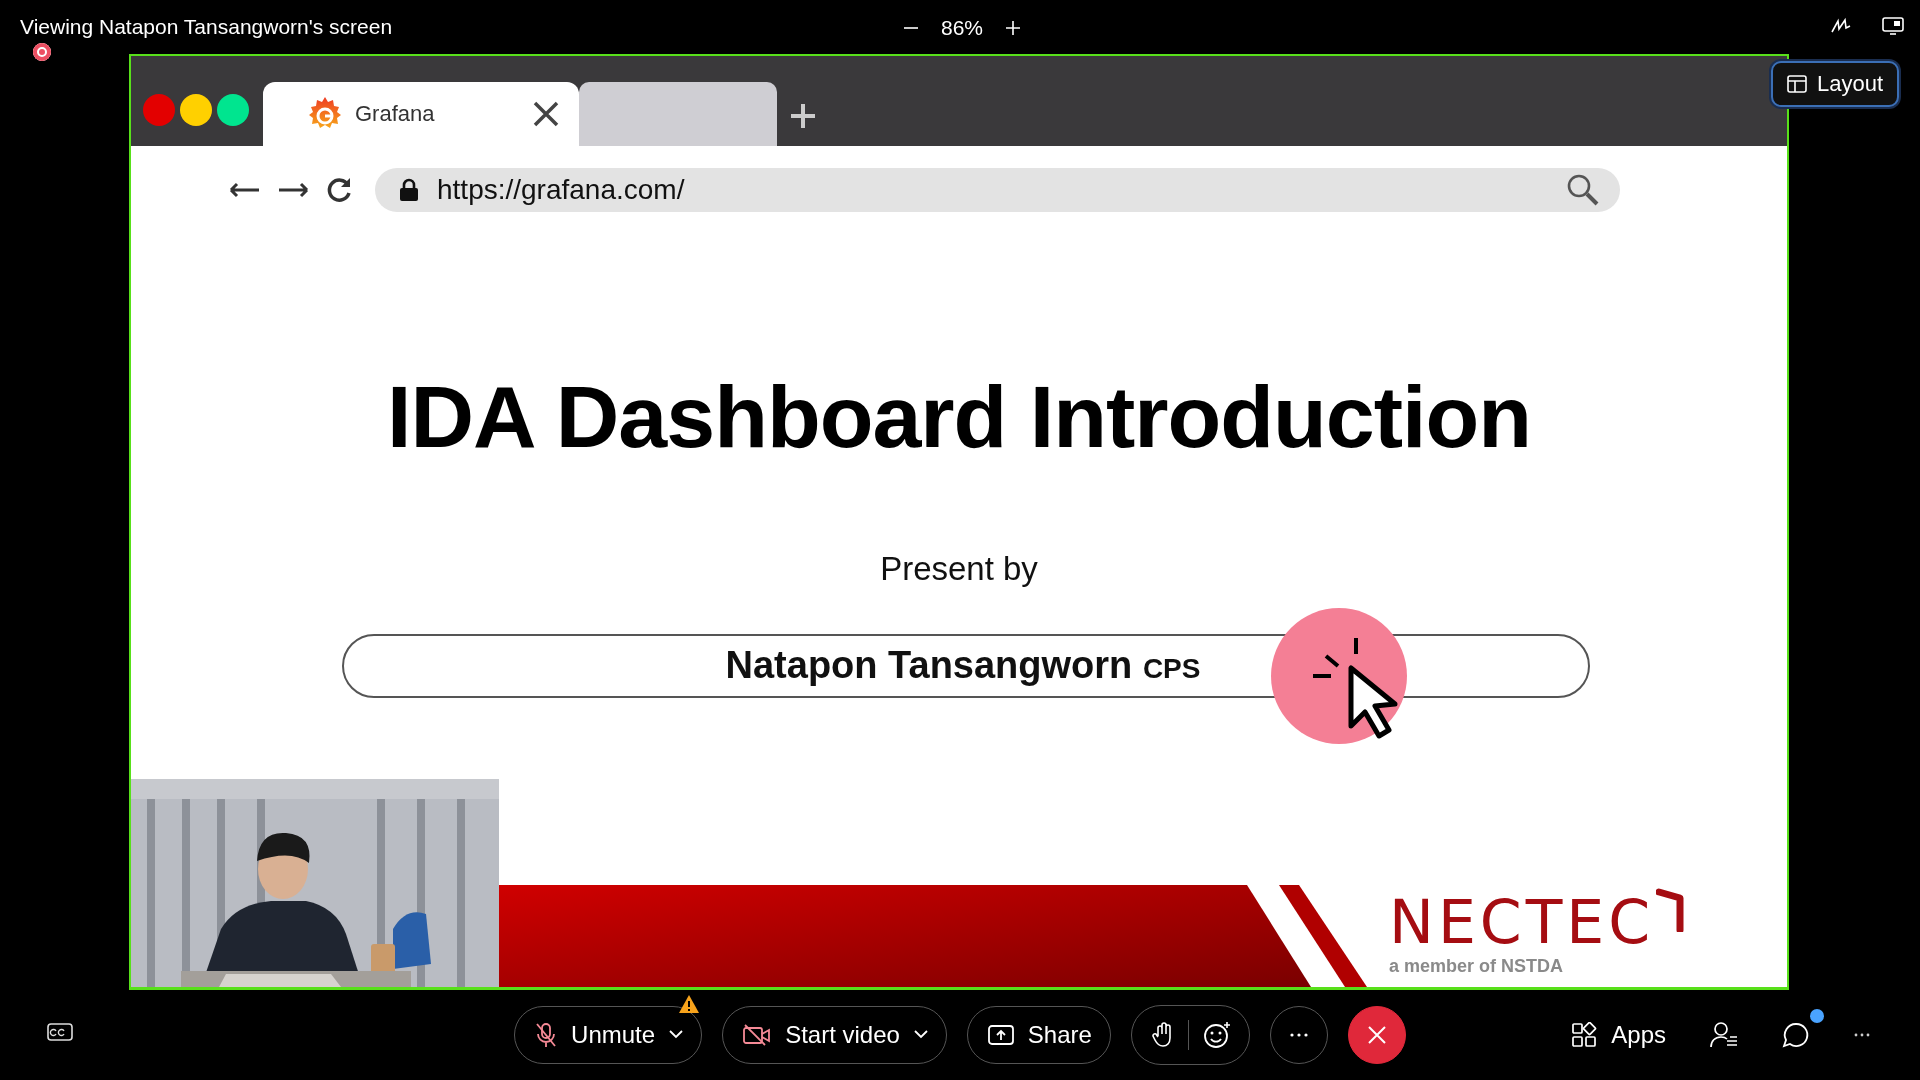 Image resolution: width=1920 pixels, height=1080 pixels. What do you see at coordinates (1834, 83) in the screenshot?
I see `layout-button: Layout` at bounding box center [1834, 83].